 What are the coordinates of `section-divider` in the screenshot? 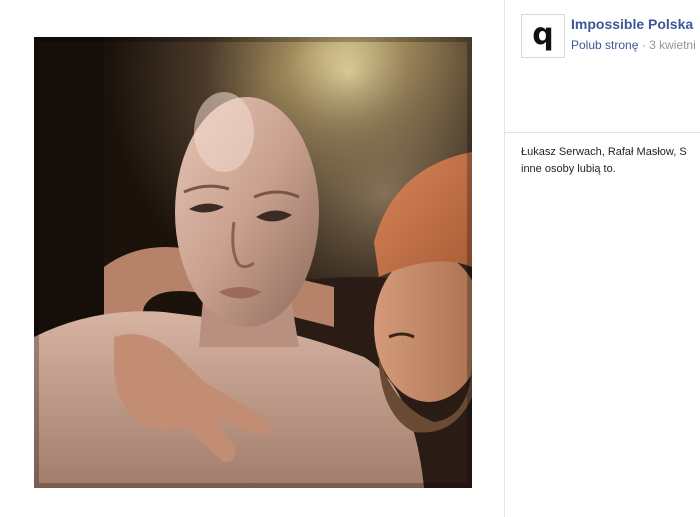 It's located at (602, 132).